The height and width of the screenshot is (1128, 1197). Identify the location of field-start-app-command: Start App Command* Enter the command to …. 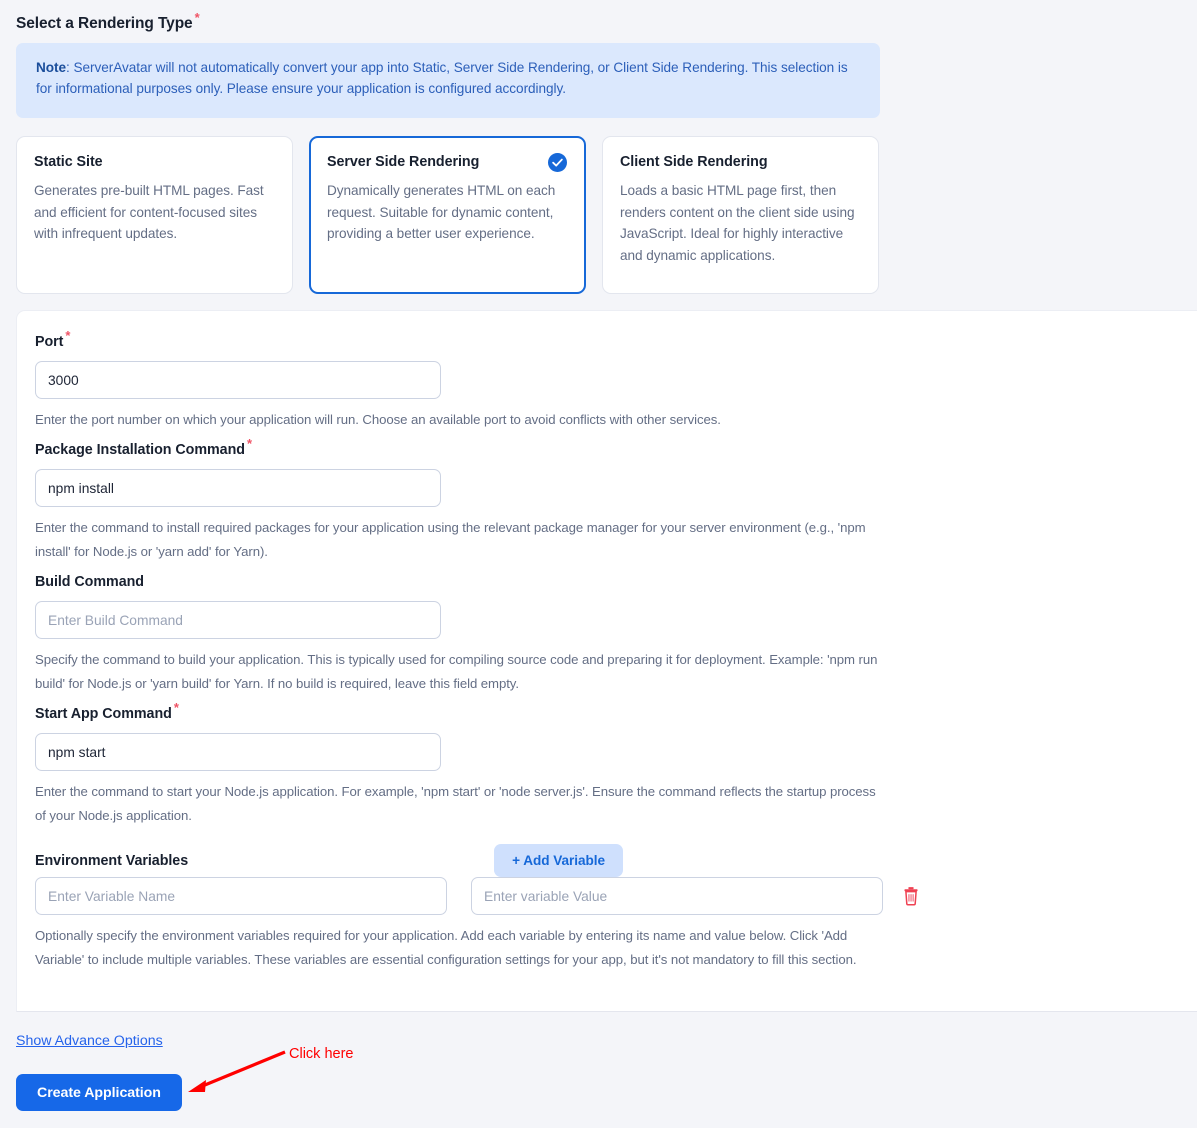
(459, 764).